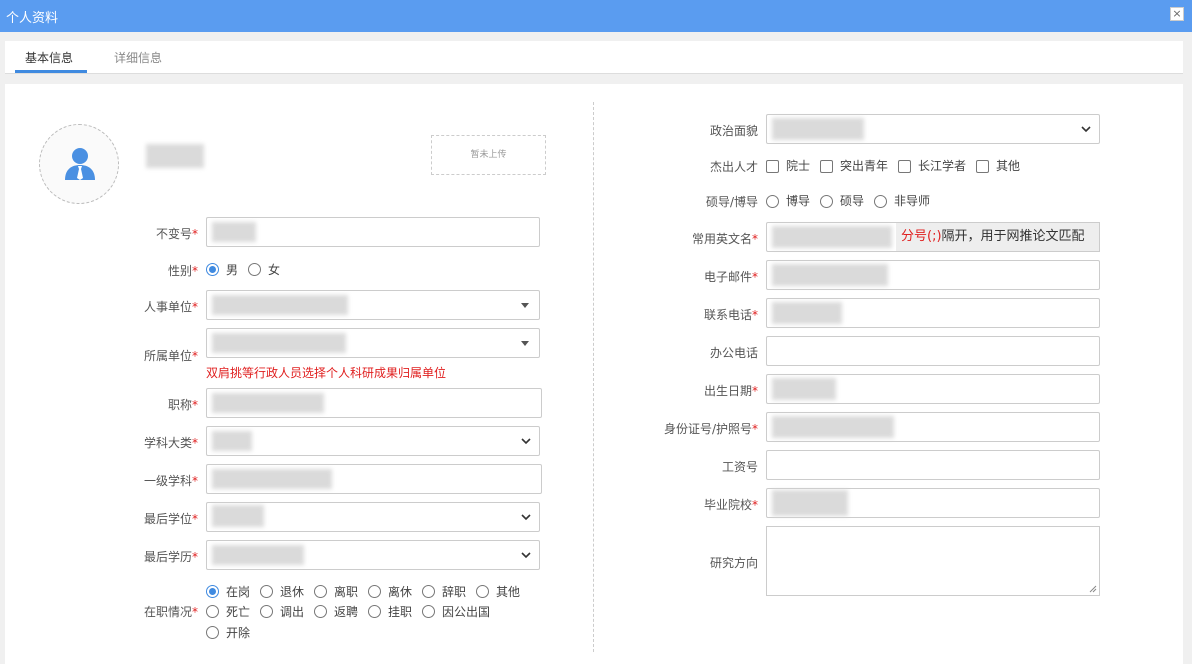  What do you see at coordinates (326, 373) in the screenshot?
I see `dept-unit-hint: 双肩挑等行政人员选择个人科研成果归属单位` at bounding box center [326, 373].